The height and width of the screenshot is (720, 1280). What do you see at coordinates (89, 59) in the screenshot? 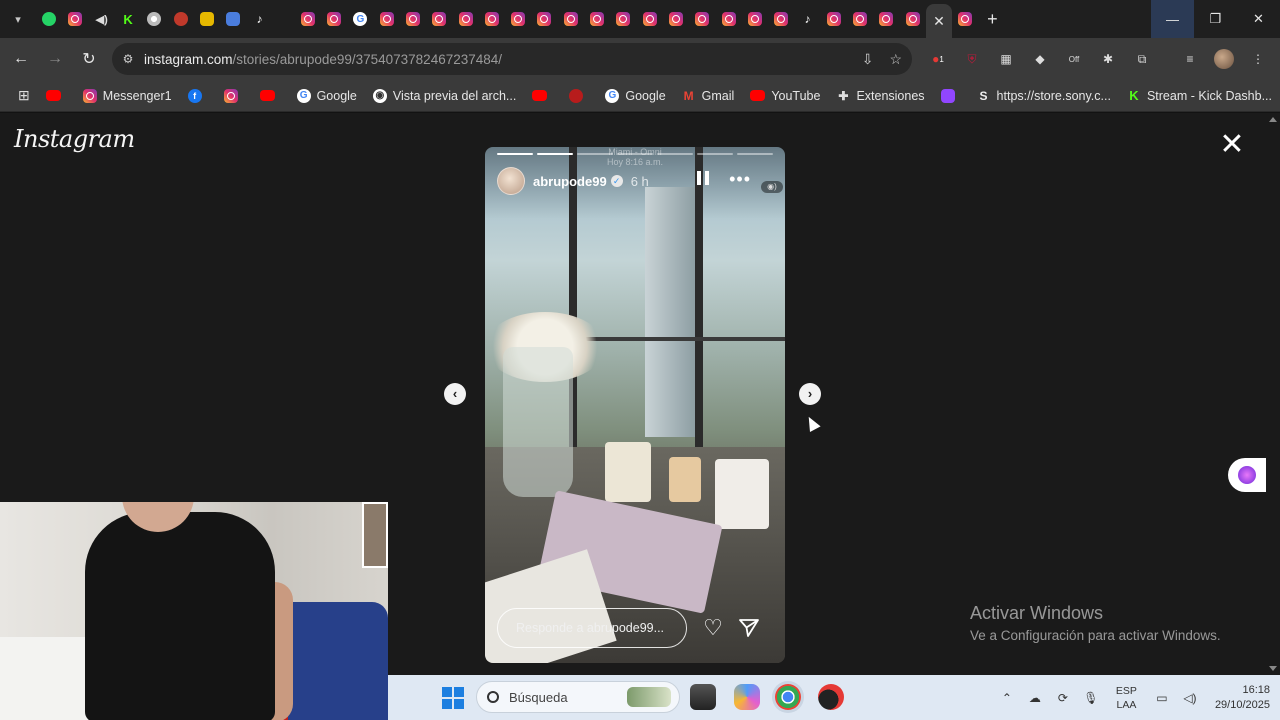
I see `reload-button: ↻` at bounding box center [89, 59].